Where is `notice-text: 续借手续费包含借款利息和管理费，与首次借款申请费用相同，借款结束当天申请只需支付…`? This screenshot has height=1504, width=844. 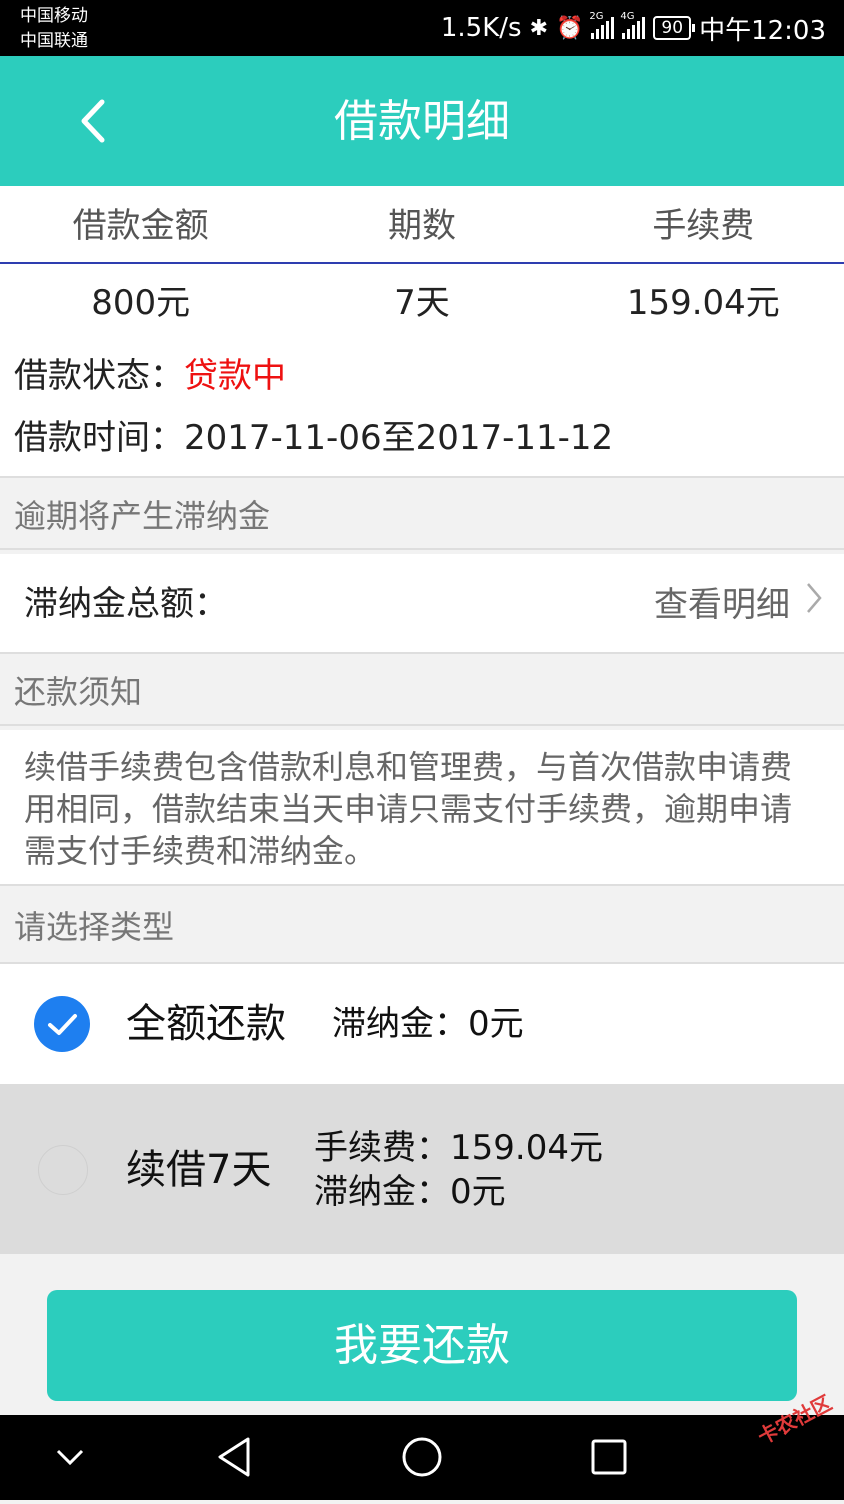 notice-text: 续借手续费包含借款利息和管理费，与首次借款申请费用相同，借款结束当天申请只需支付… is located at coordinates (408, 809).